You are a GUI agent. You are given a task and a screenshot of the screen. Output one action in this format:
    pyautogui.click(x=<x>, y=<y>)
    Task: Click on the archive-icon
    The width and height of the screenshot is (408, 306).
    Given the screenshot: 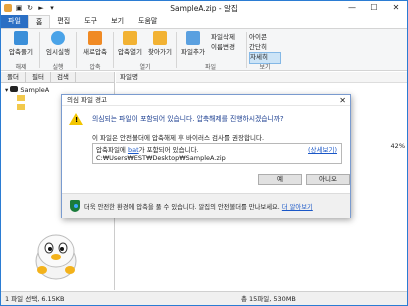 What is the action you would take?
    pyautogui.click(x=14, y=89)
    